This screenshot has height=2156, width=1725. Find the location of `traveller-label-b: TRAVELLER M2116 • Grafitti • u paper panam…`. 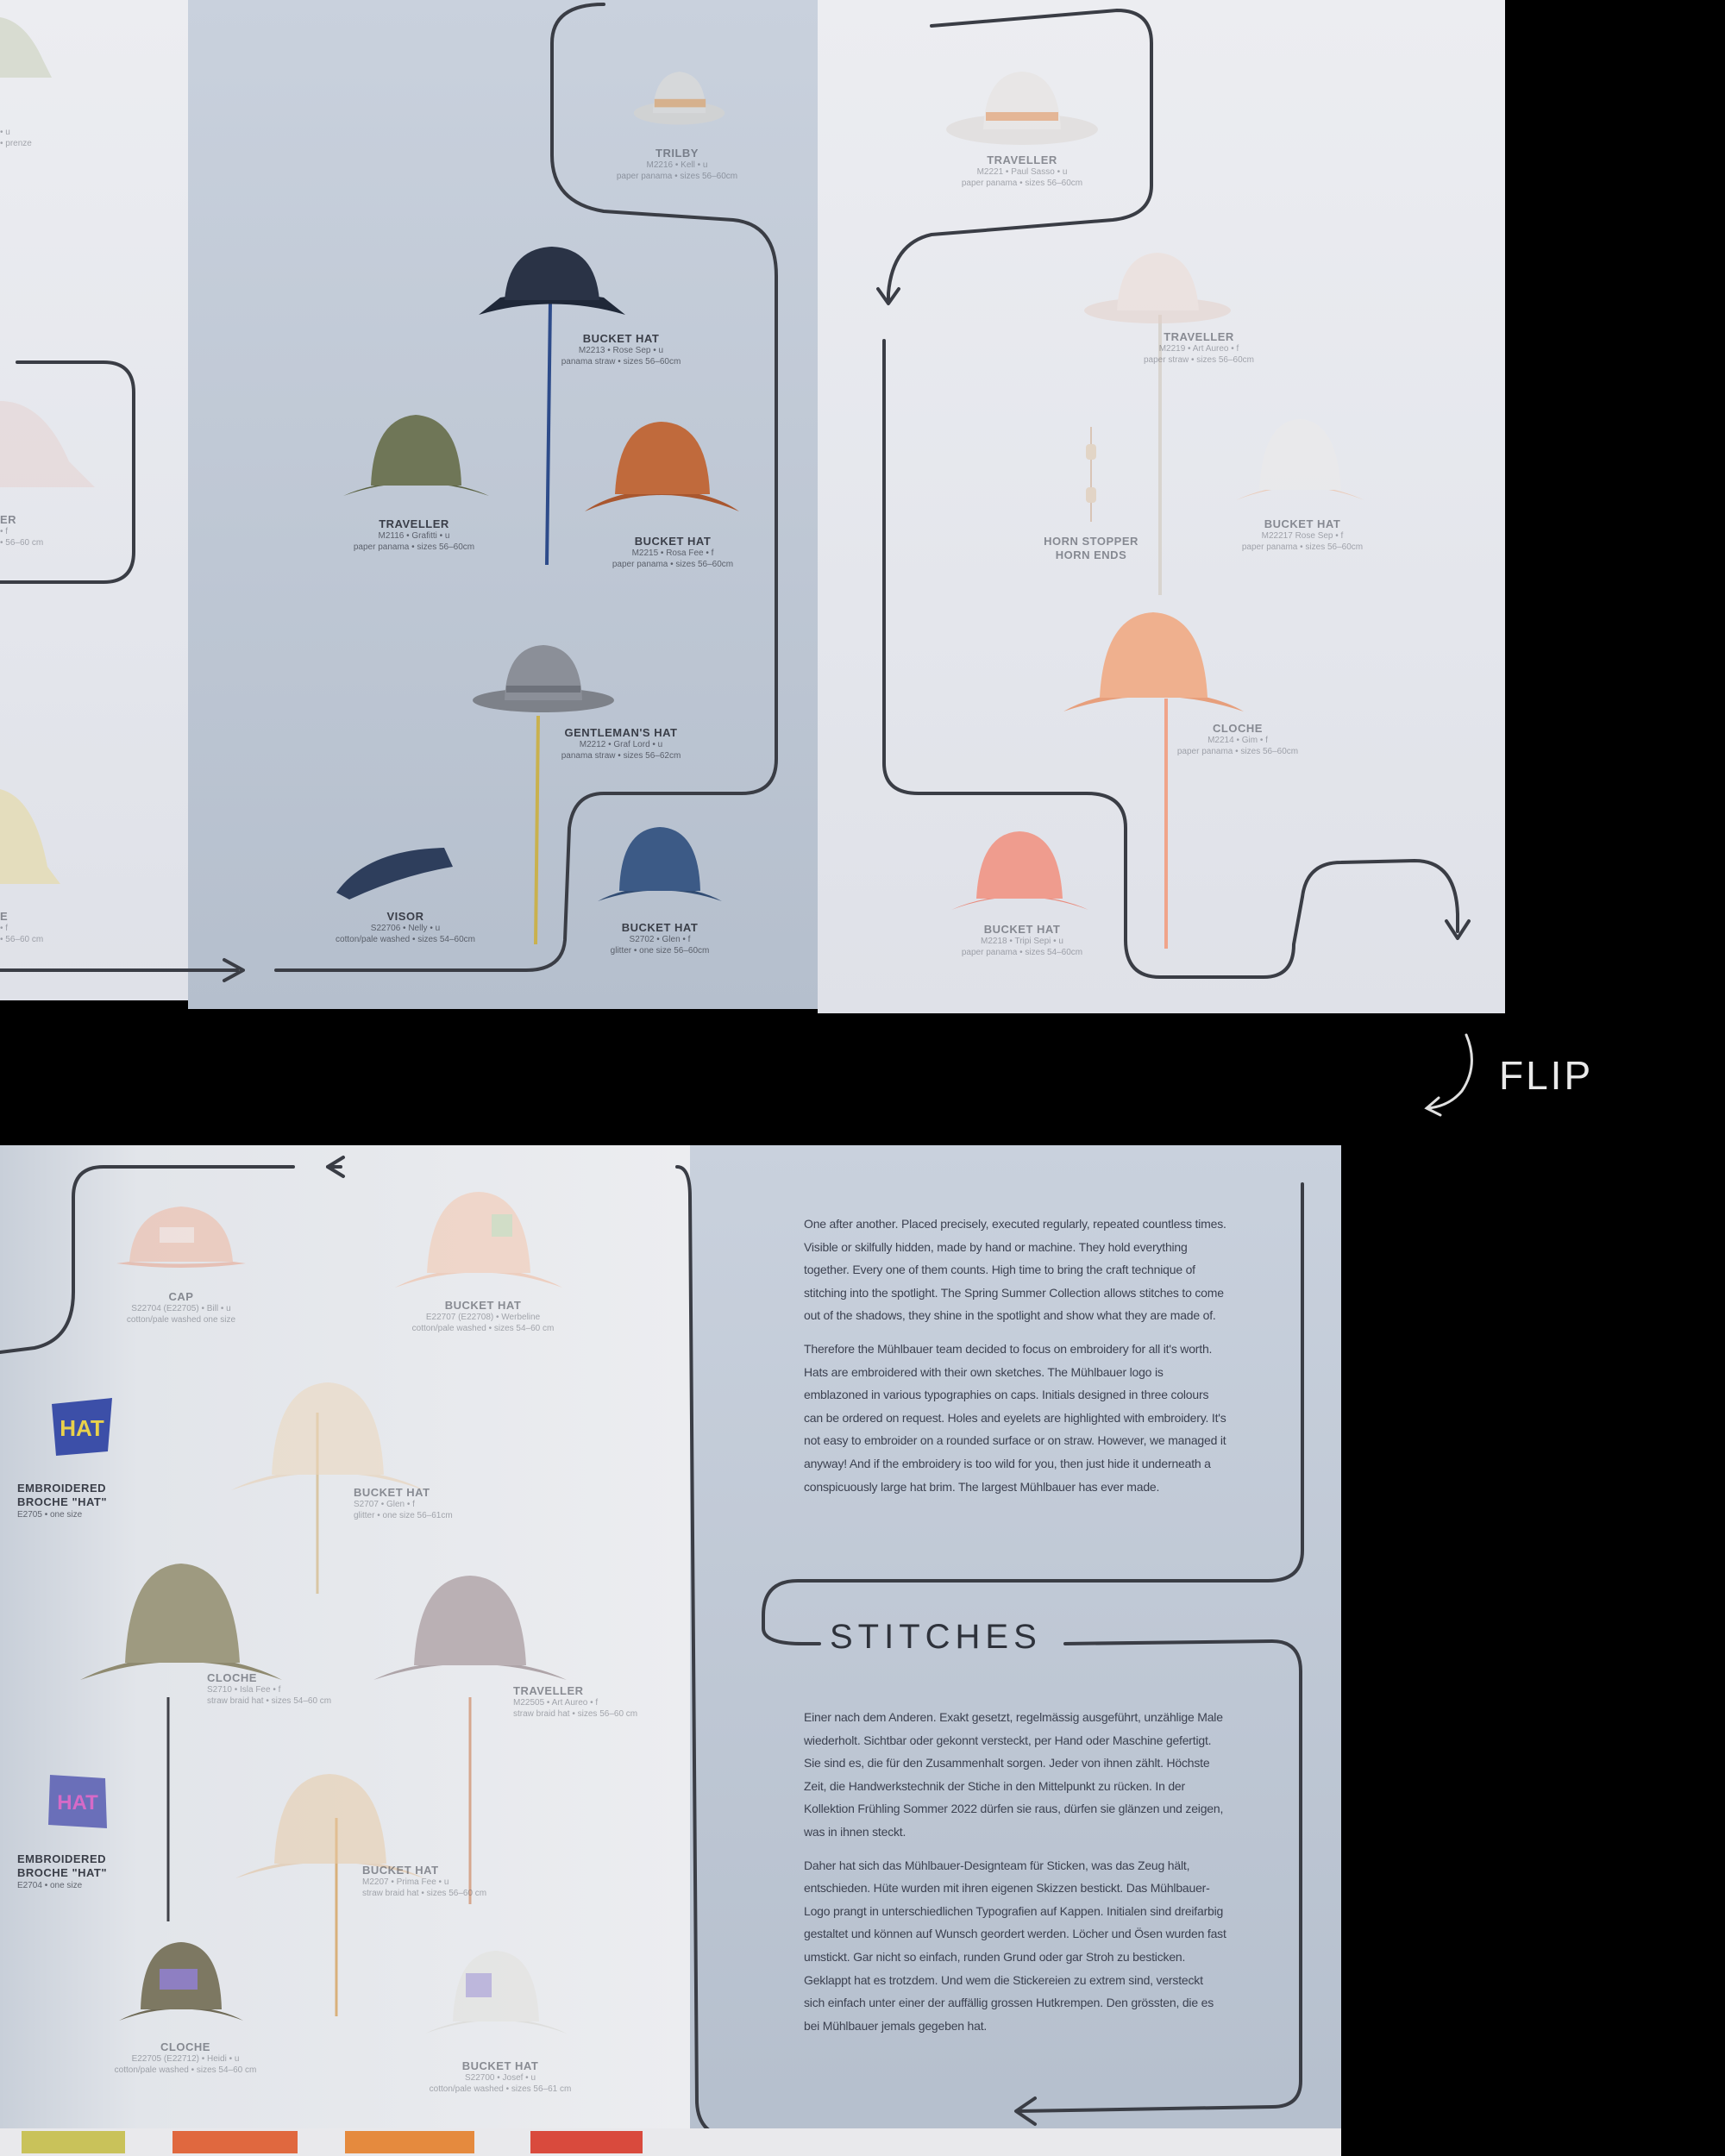

traveller-label-b: TRAVELLER M2116 • Grafitti • u paper panam… is located at coordinates (414, 534).